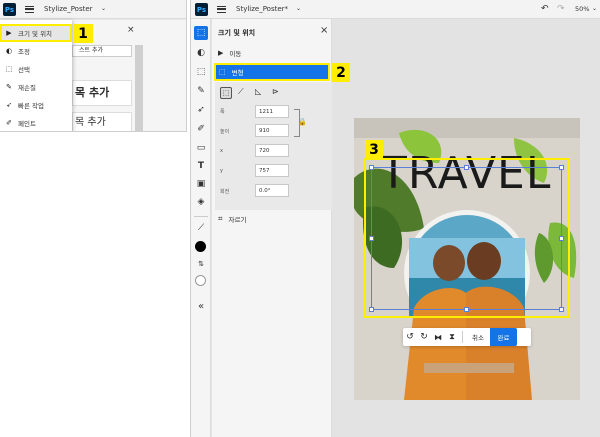  I want to click on width-field: 1211, so click(272, 111).